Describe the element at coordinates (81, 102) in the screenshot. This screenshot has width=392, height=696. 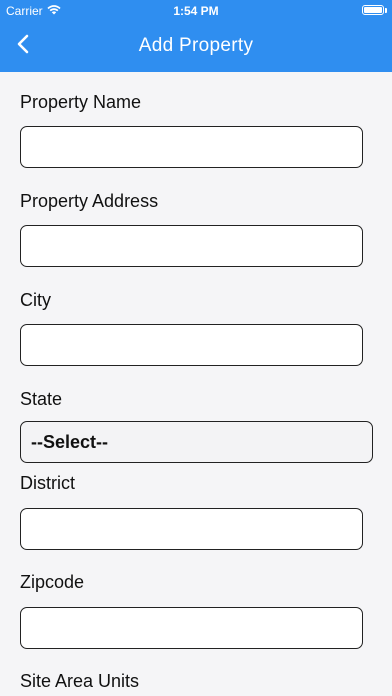
I see `property-name-label: Property Name` at that location.